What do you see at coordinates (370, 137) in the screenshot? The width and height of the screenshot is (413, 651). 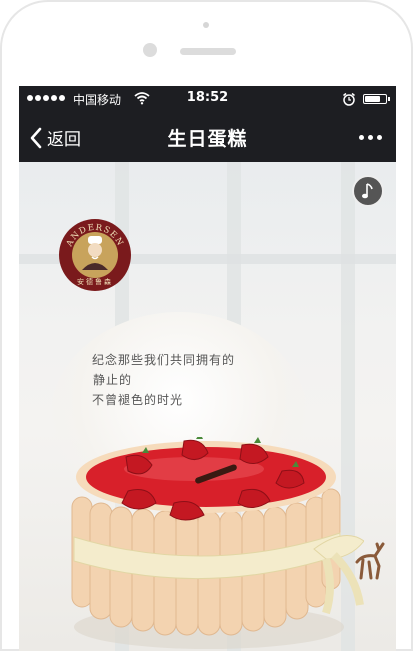 I see `more-options-button` at bounding box center [370, 137].